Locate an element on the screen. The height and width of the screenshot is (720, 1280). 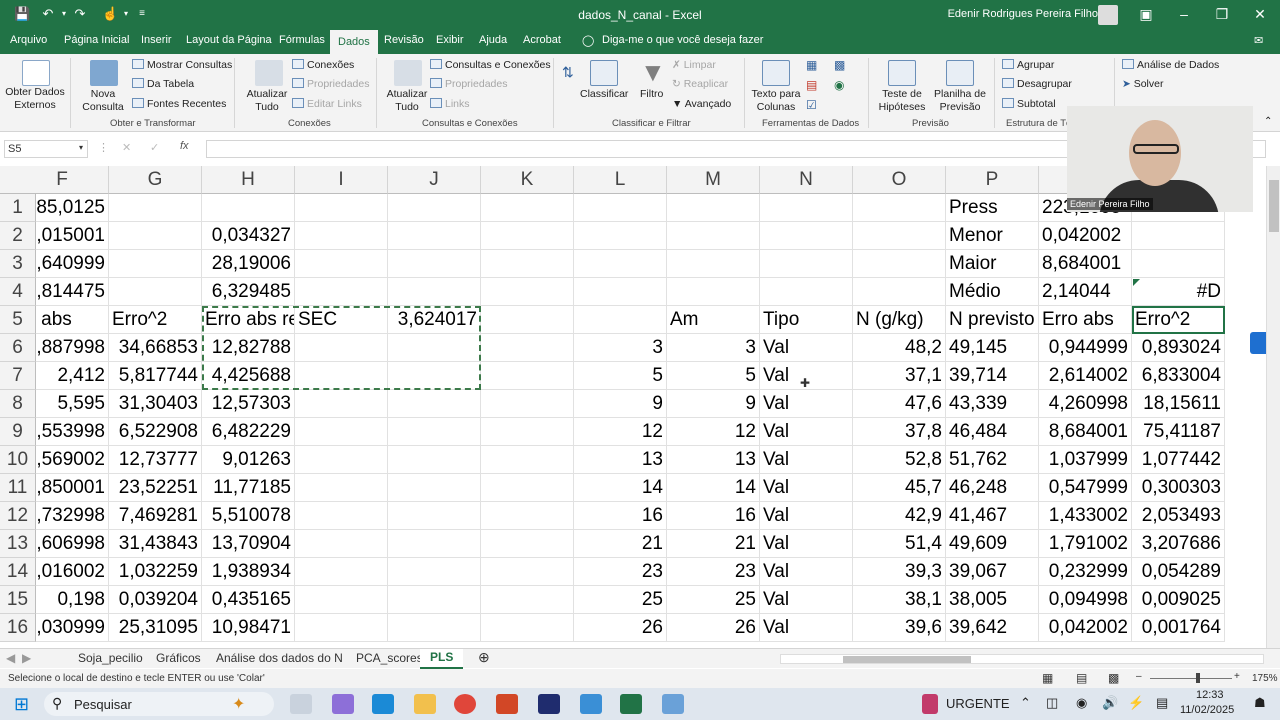
cell-g11: 23,52251 is located at coordinates (155, 488).